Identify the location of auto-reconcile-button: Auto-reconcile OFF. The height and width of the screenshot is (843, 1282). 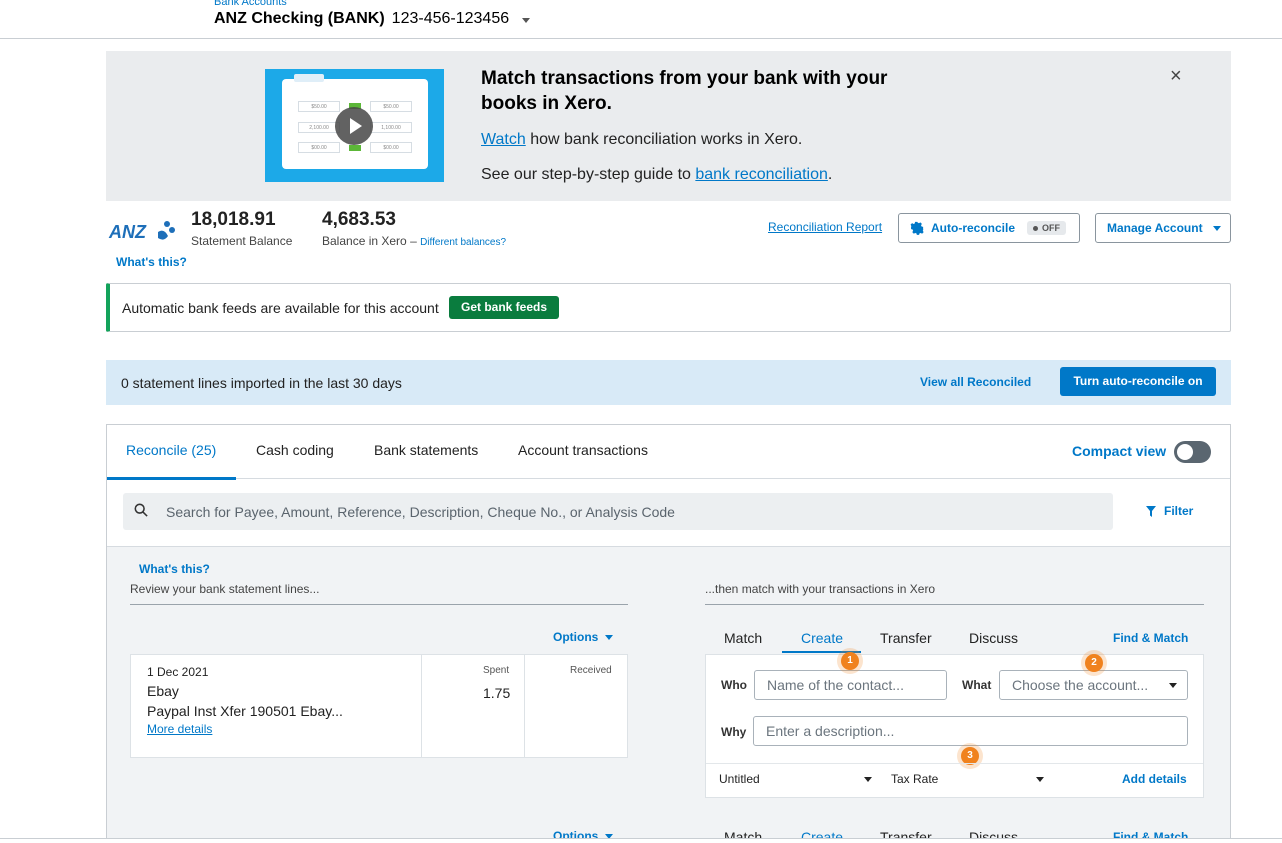
(989, 228).